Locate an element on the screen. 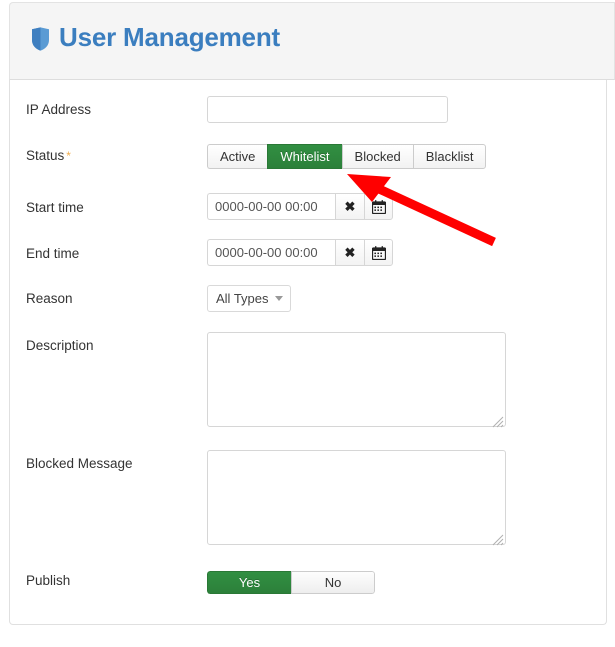 The width and height of the screenshot is (615, 647). start-time-clear-button: ✖ is located at coordinates (349, 206).